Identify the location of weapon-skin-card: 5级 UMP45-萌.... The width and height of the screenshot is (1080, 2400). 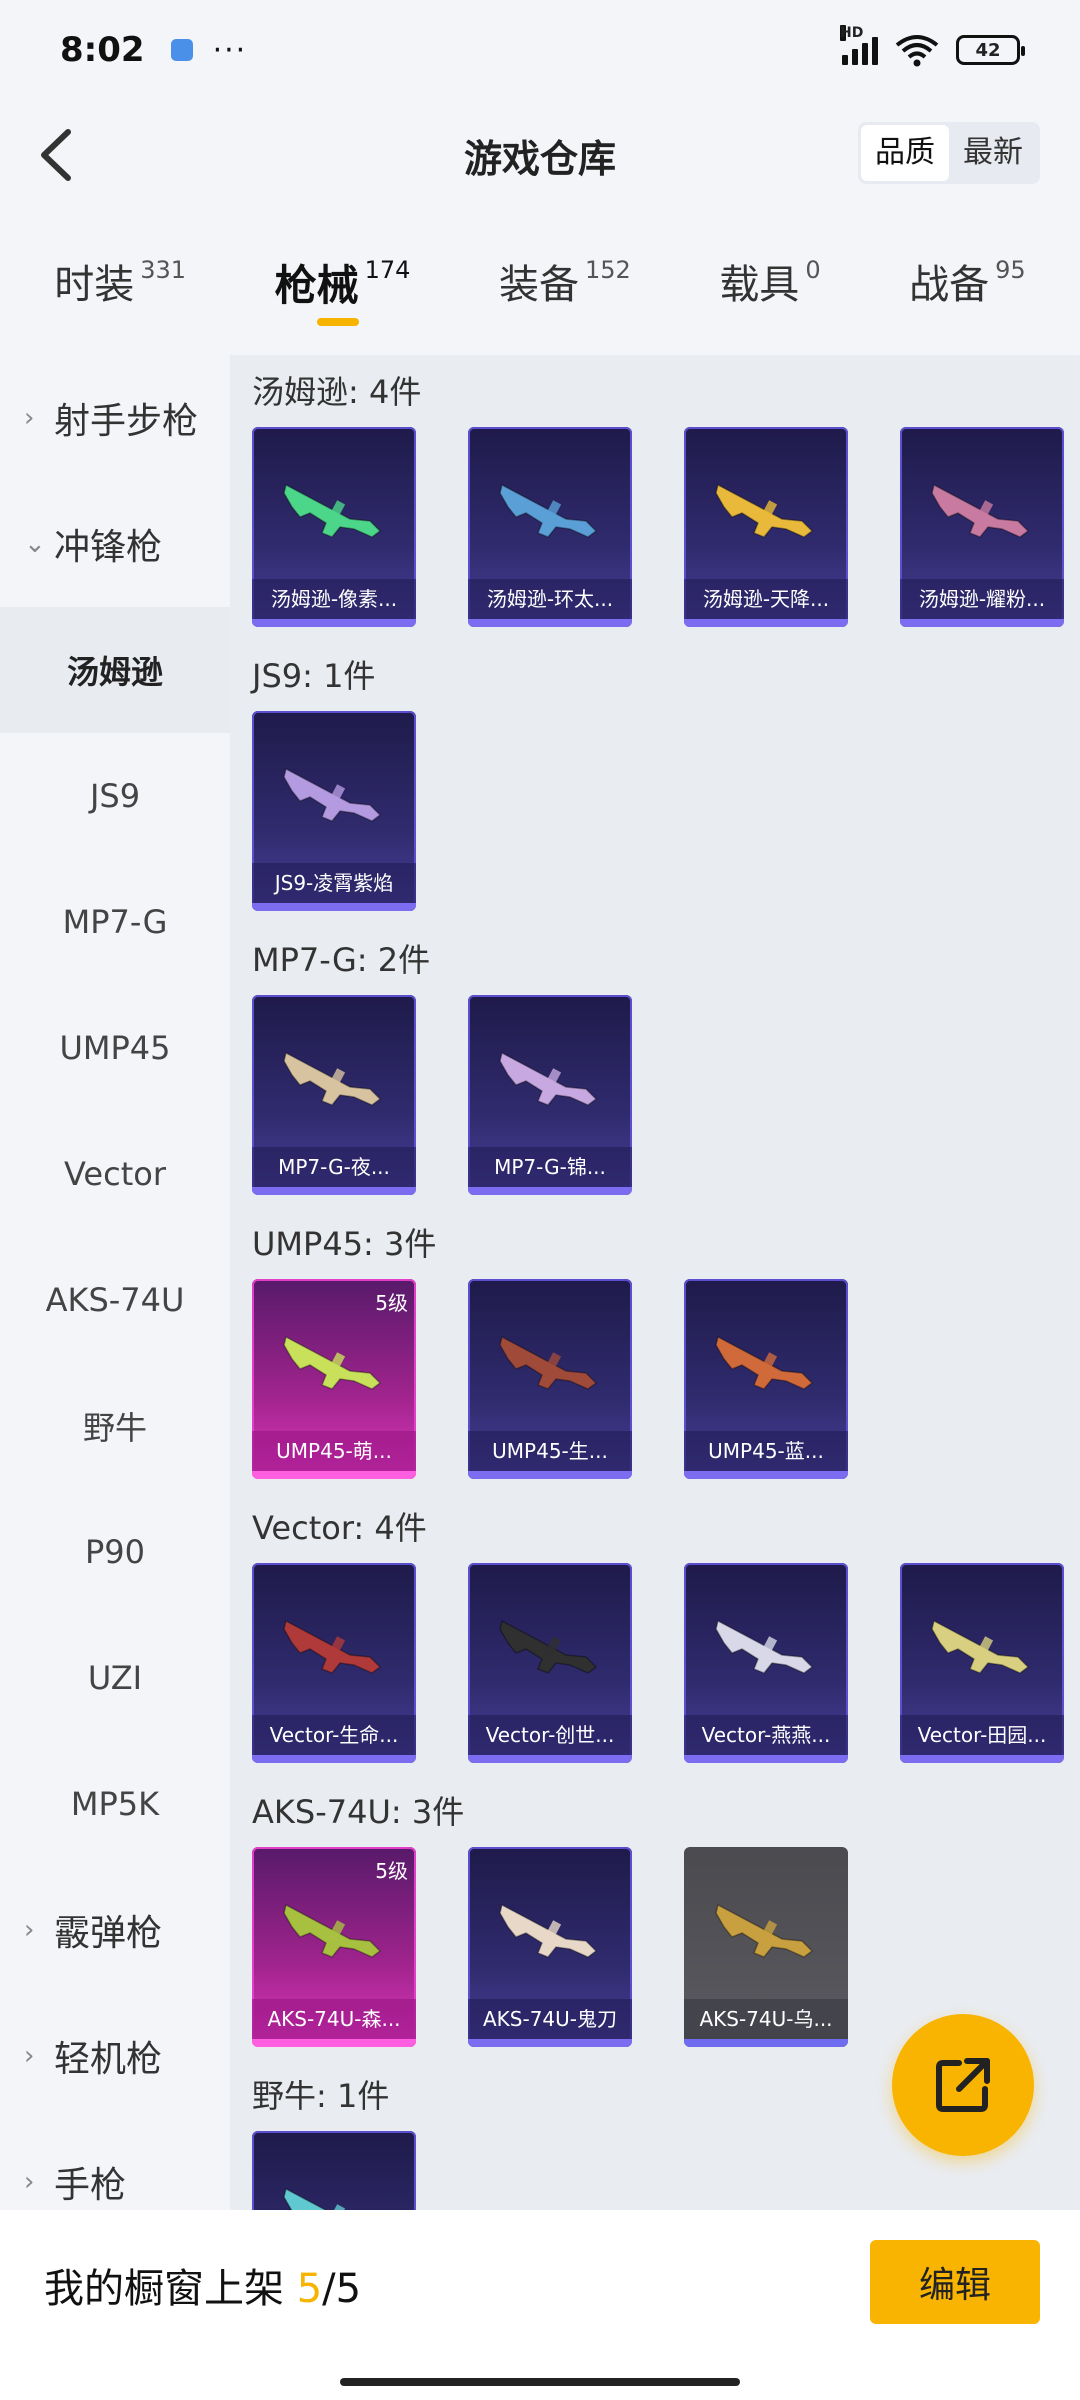
(334, 1379).